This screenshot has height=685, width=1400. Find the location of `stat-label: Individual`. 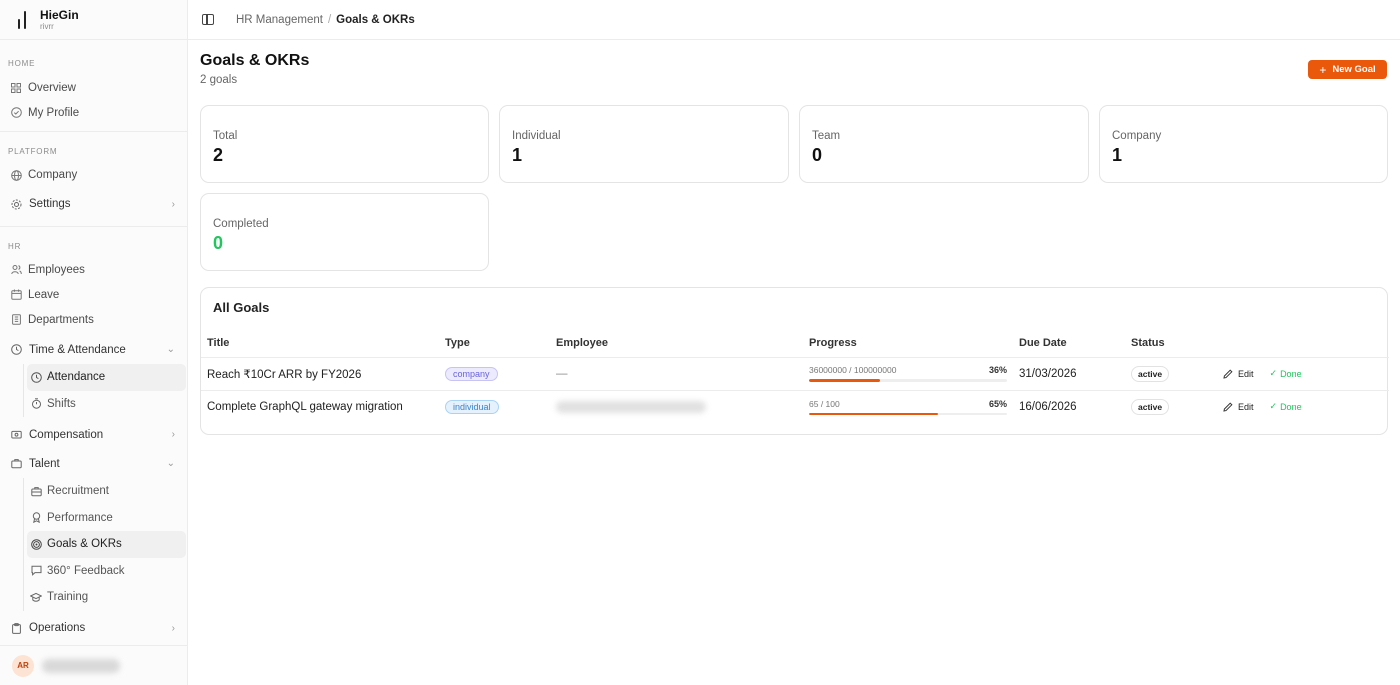

stat-label: Individual is located at coordinates (536, 136).